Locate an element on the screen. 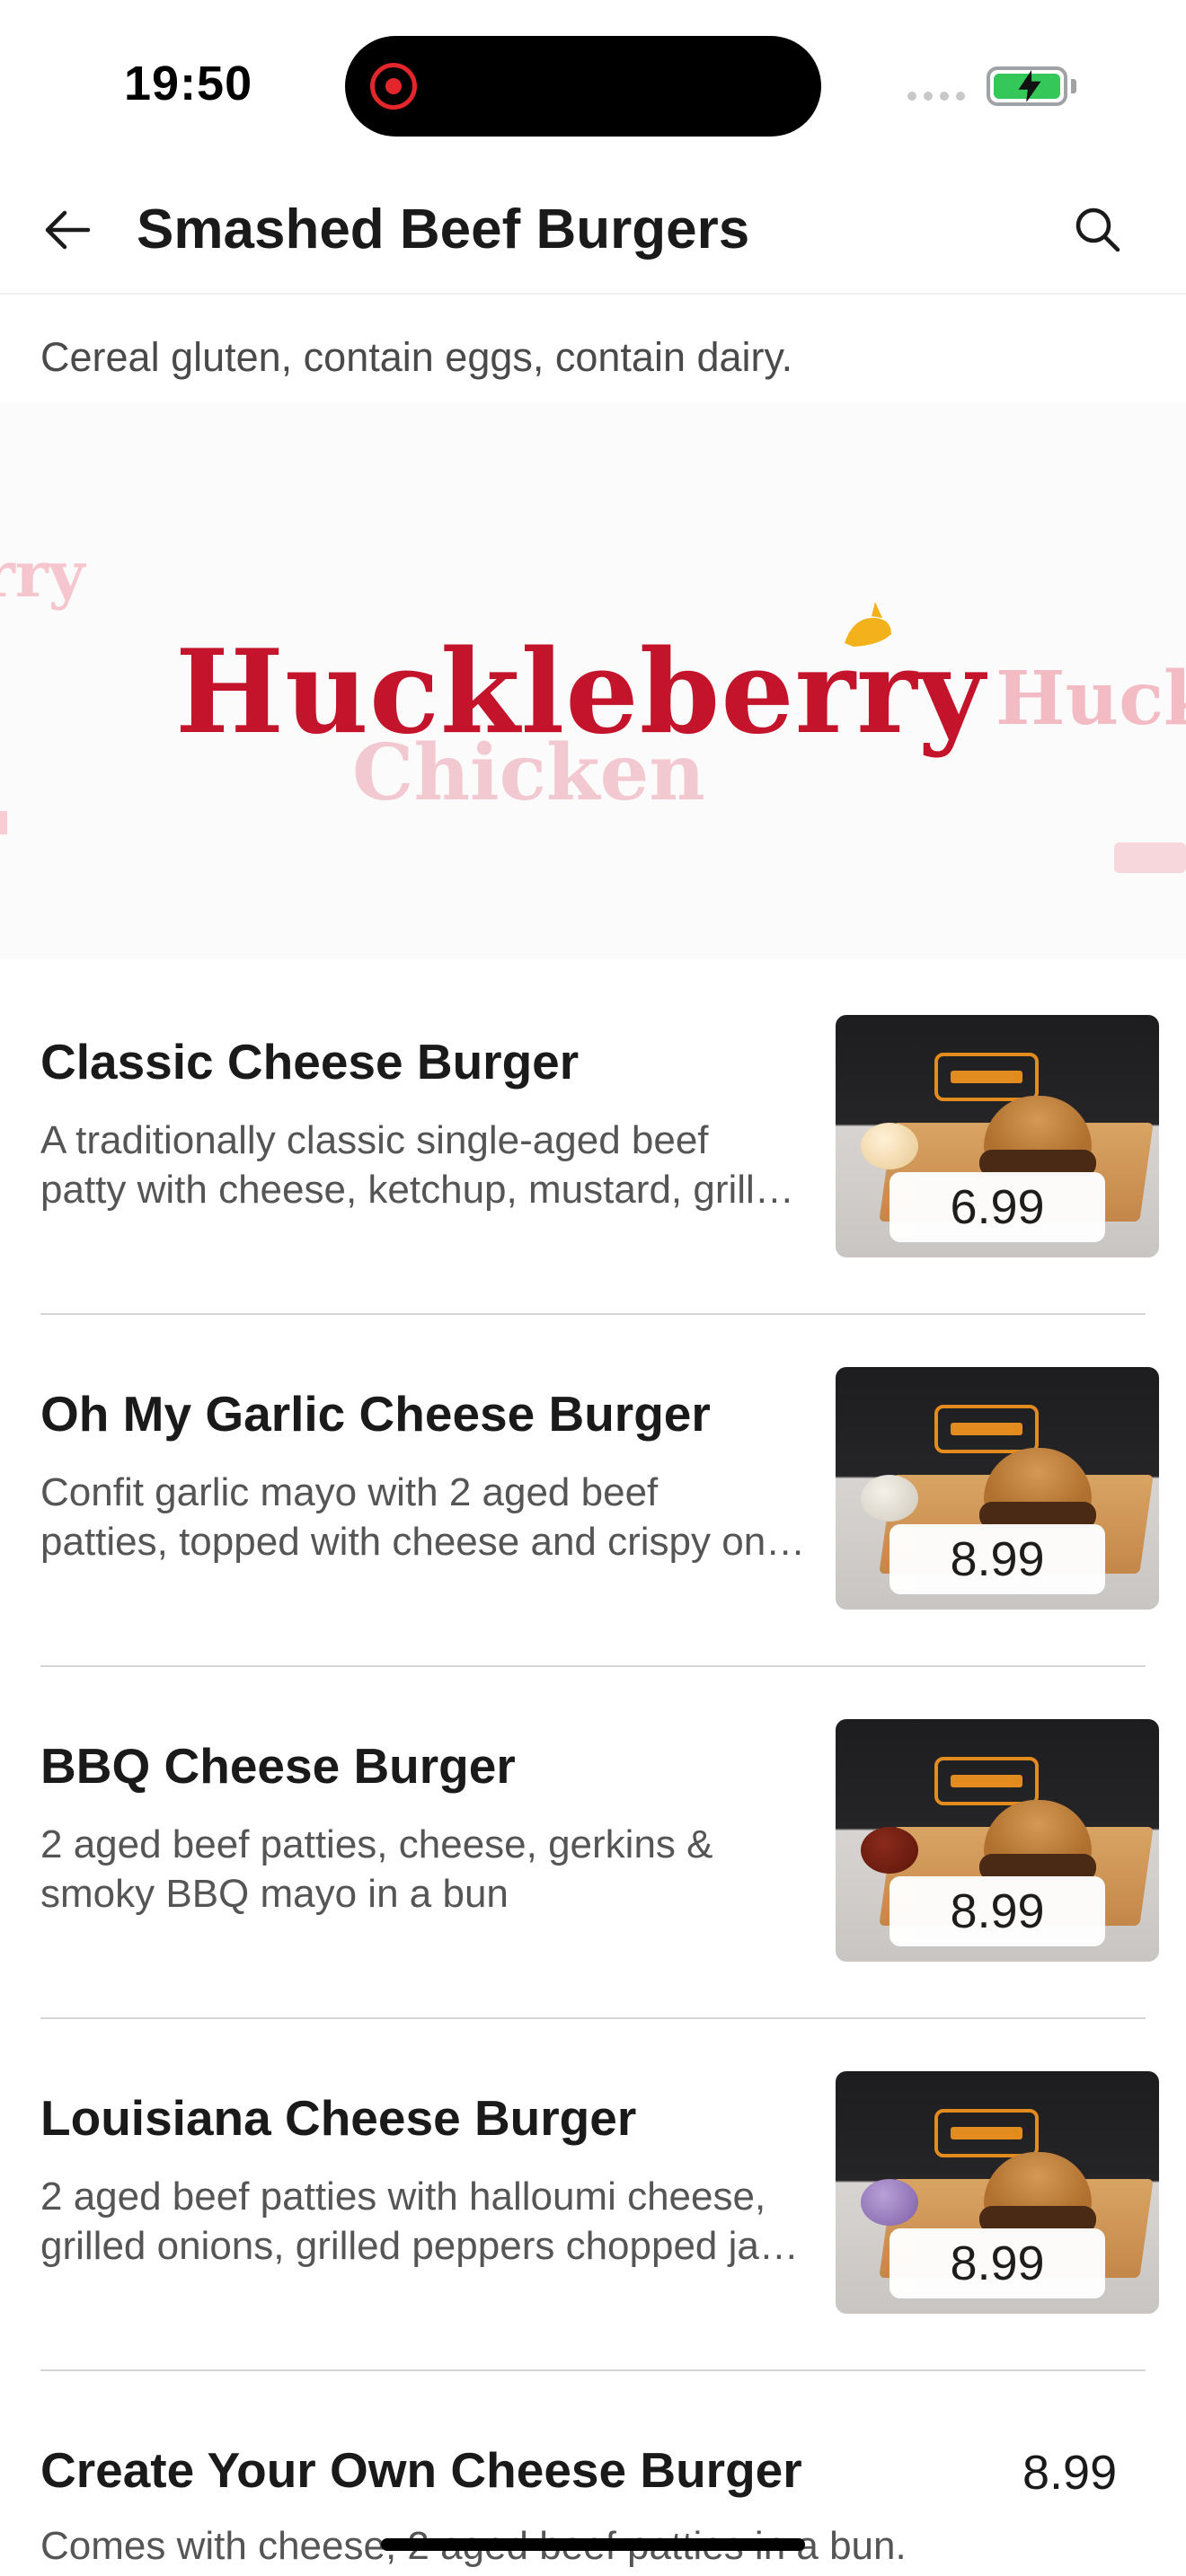 This screenshot has height=2576, width=1186. signal-icon is located at coordinates (936, 96).